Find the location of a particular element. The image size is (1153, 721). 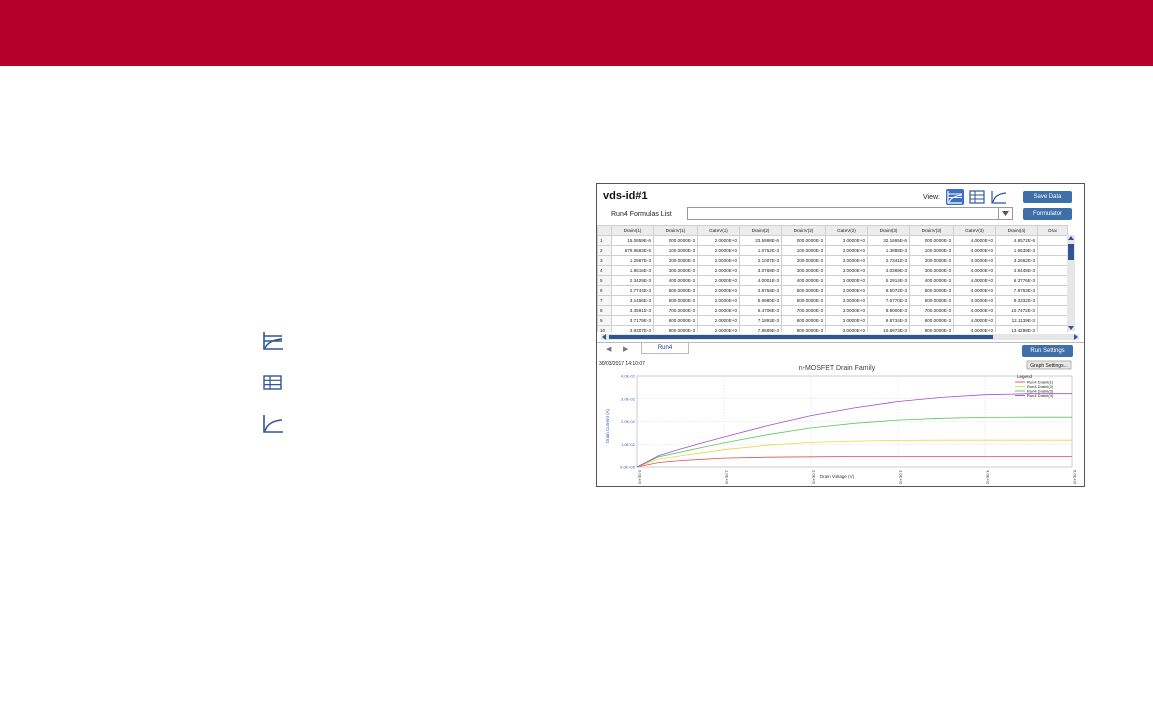

column-header: DrainV(2) is located at coordinates (803, 230).